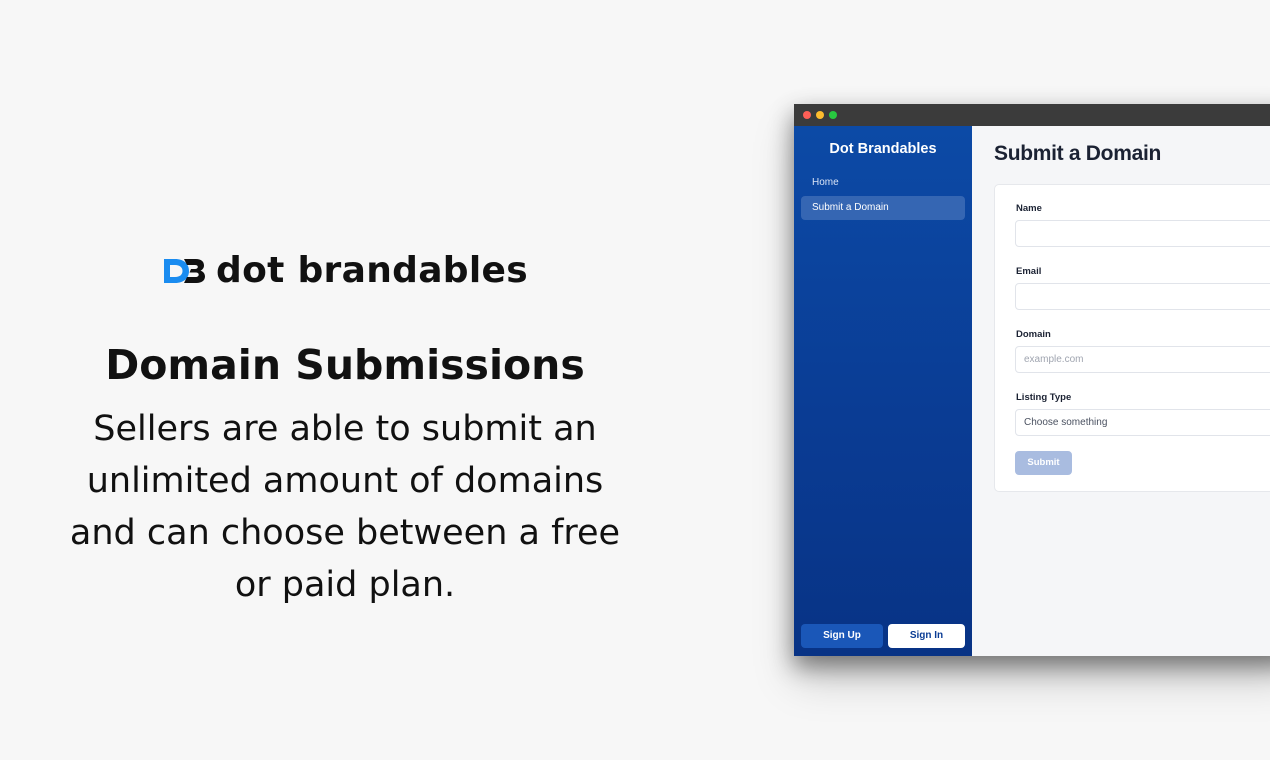  What do you see at coordinates (185, 270) in the screenshot?
I see `db-logo-icon` at bounding box center [185, 270].